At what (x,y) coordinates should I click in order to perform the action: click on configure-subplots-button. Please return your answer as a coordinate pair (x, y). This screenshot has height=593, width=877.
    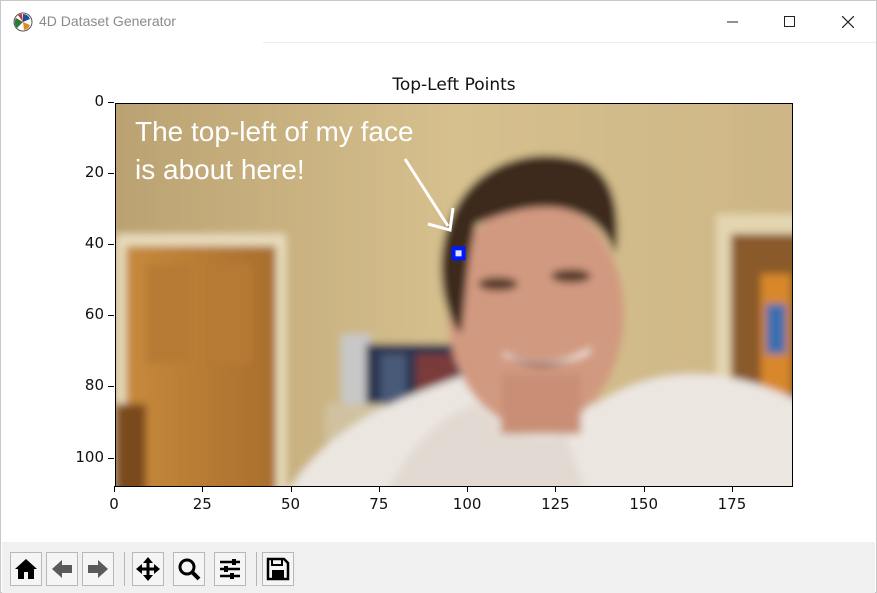
    Looking at the image, I should click on (230, 569).